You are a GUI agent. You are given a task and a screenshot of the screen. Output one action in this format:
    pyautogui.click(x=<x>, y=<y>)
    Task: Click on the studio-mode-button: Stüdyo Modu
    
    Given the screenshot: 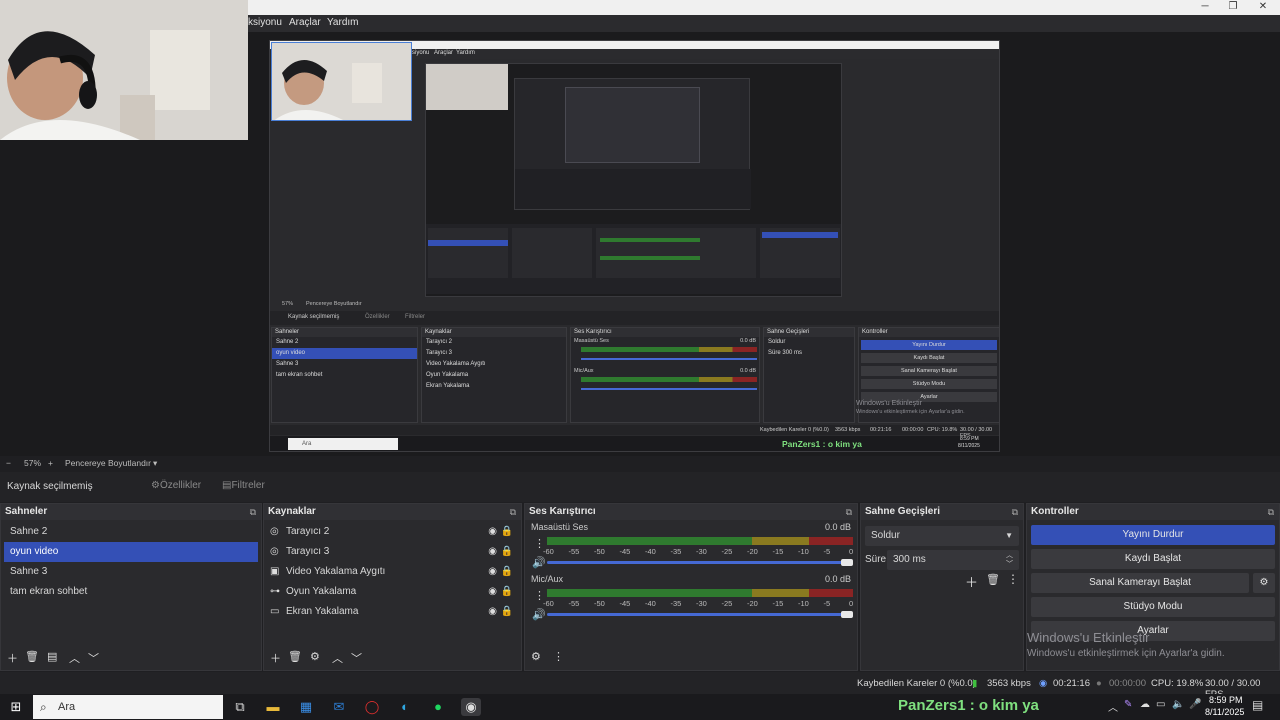 What is the action you would take?
    pyautogui.click(x=1153, y=607)
    